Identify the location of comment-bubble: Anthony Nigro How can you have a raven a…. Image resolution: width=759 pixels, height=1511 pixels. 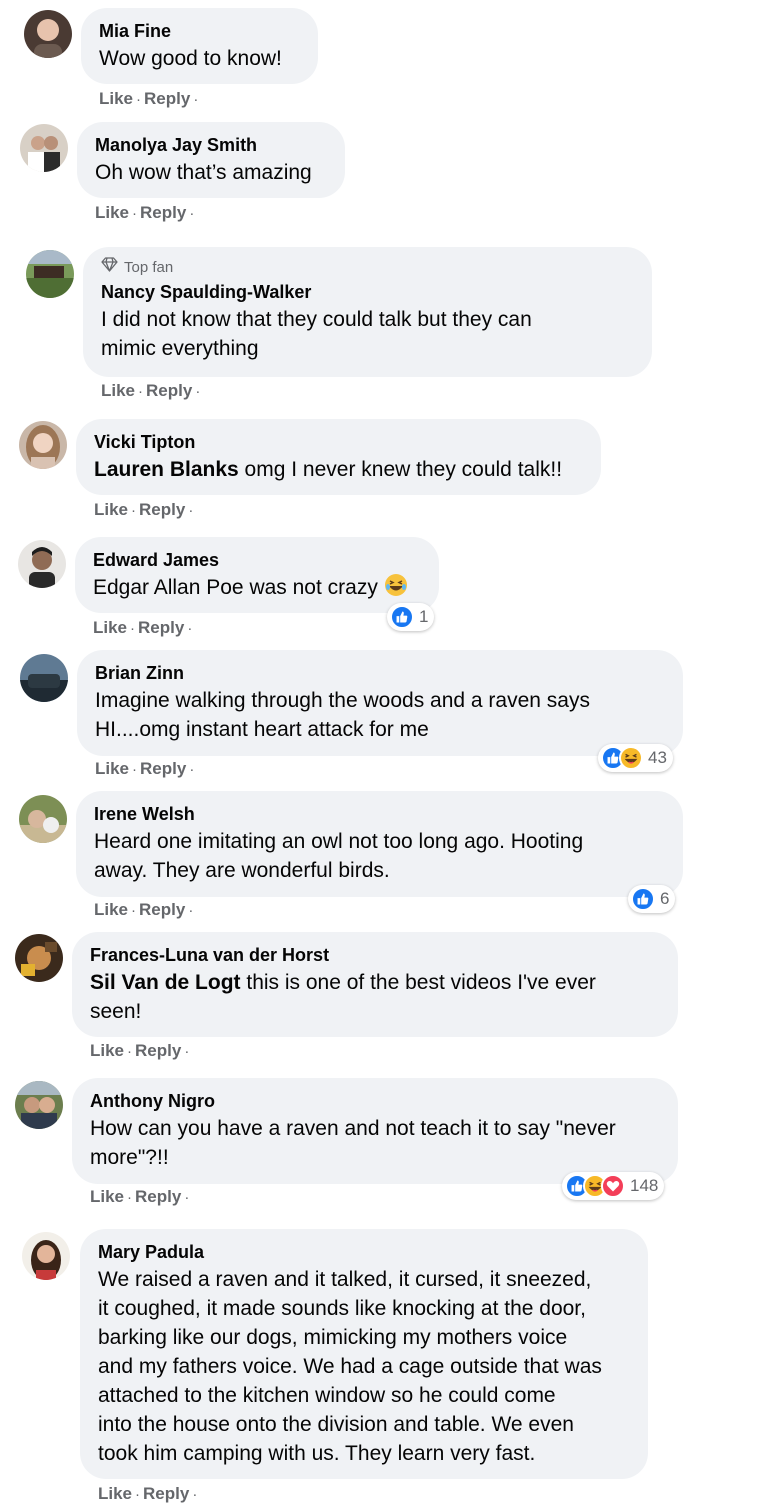
(375, 1131).